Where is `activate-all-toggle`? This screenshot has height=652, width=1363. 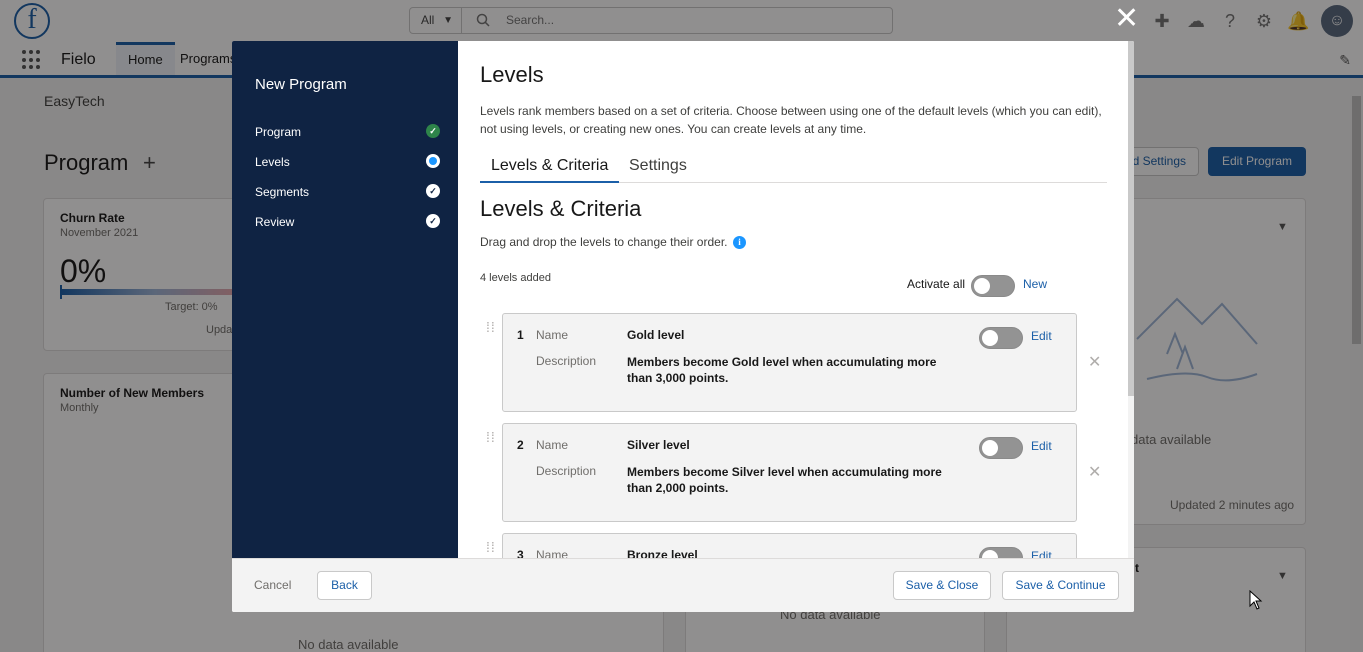 activate-all-toggle is located at coordinates (993, 286).